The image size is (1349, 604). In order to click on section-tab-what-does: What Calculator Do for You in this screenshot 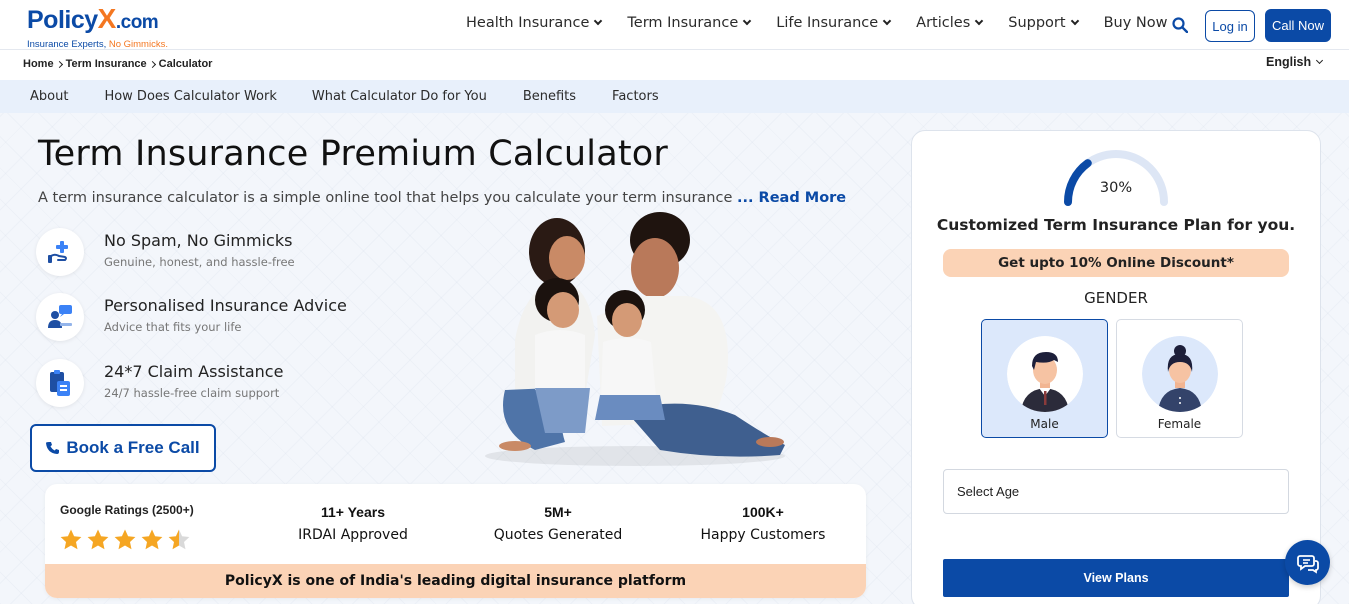, I will do `click(399, 96)`.